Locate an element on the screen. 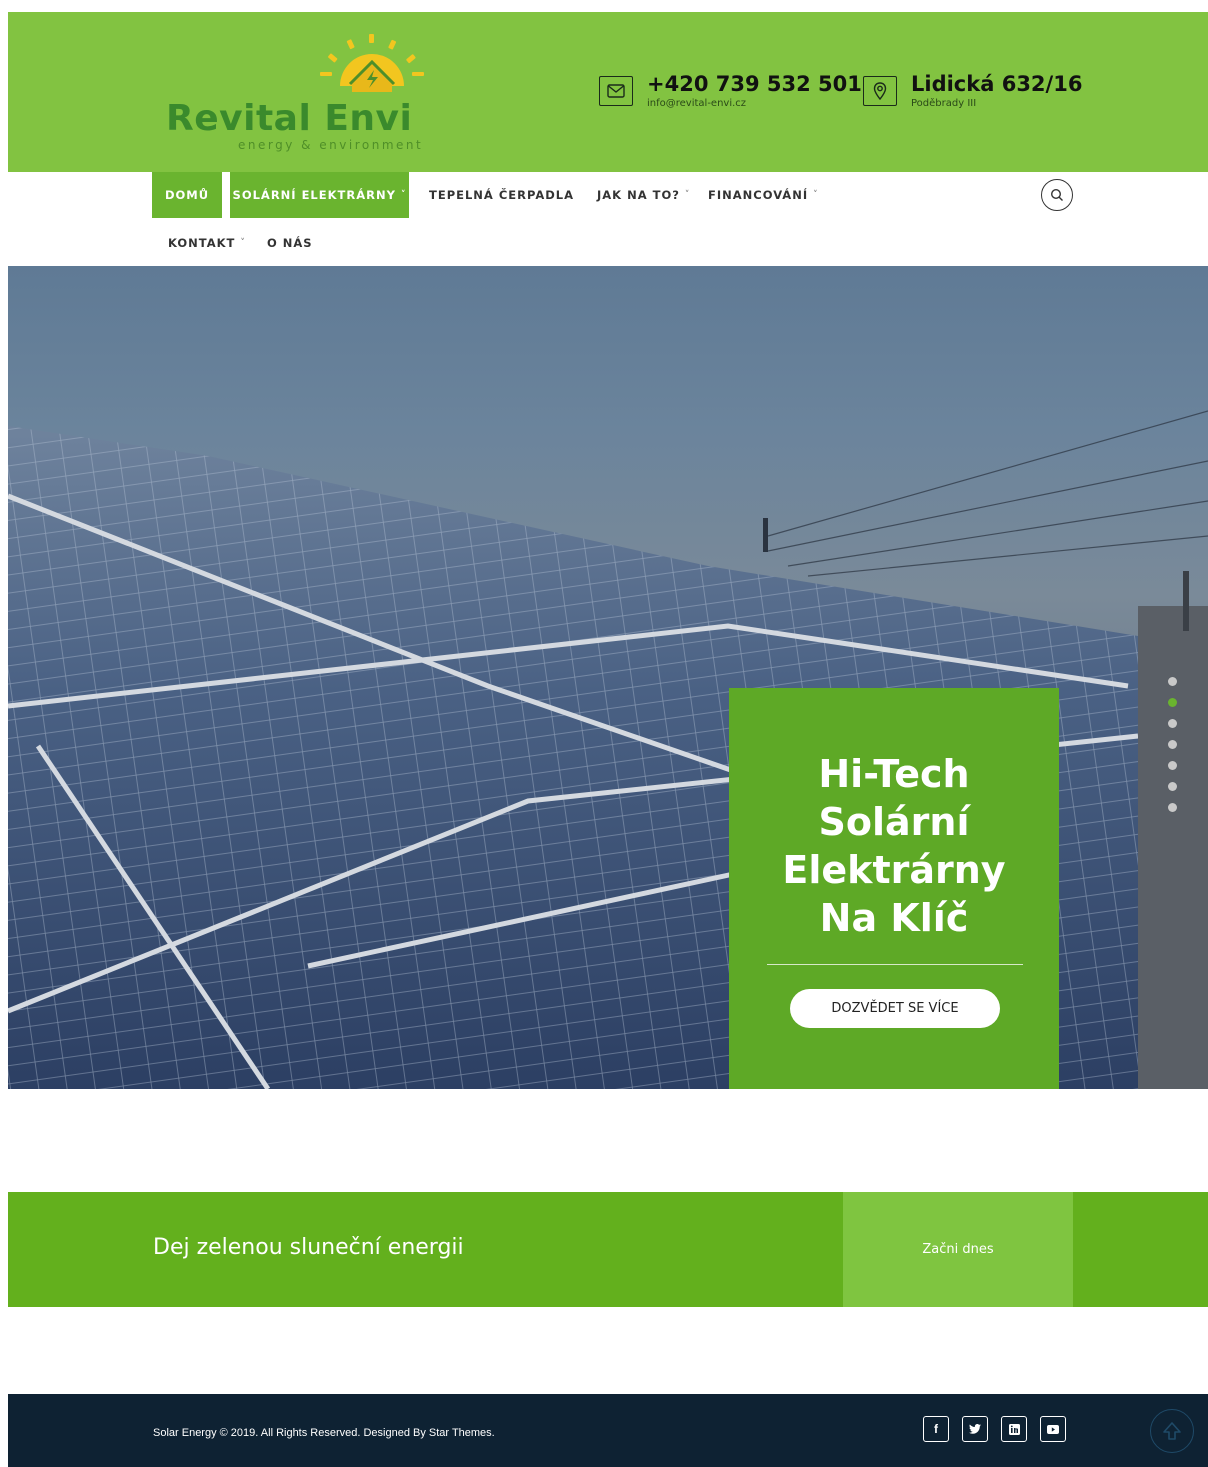 The width and height of the screenshot is (1208, 1467). nav-label: DOMŮ is located at coordinates (187, 195).